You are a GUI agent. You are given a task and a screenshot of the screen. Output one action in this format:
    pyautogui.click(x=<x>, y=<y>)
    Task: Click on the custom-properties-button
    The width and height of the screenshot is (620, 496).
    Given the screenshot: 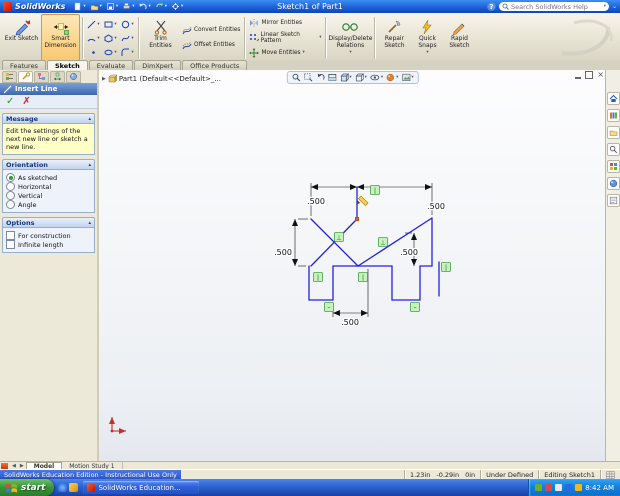 What is the action you would take?
    pyautogui.click(x=613, y=200)
    